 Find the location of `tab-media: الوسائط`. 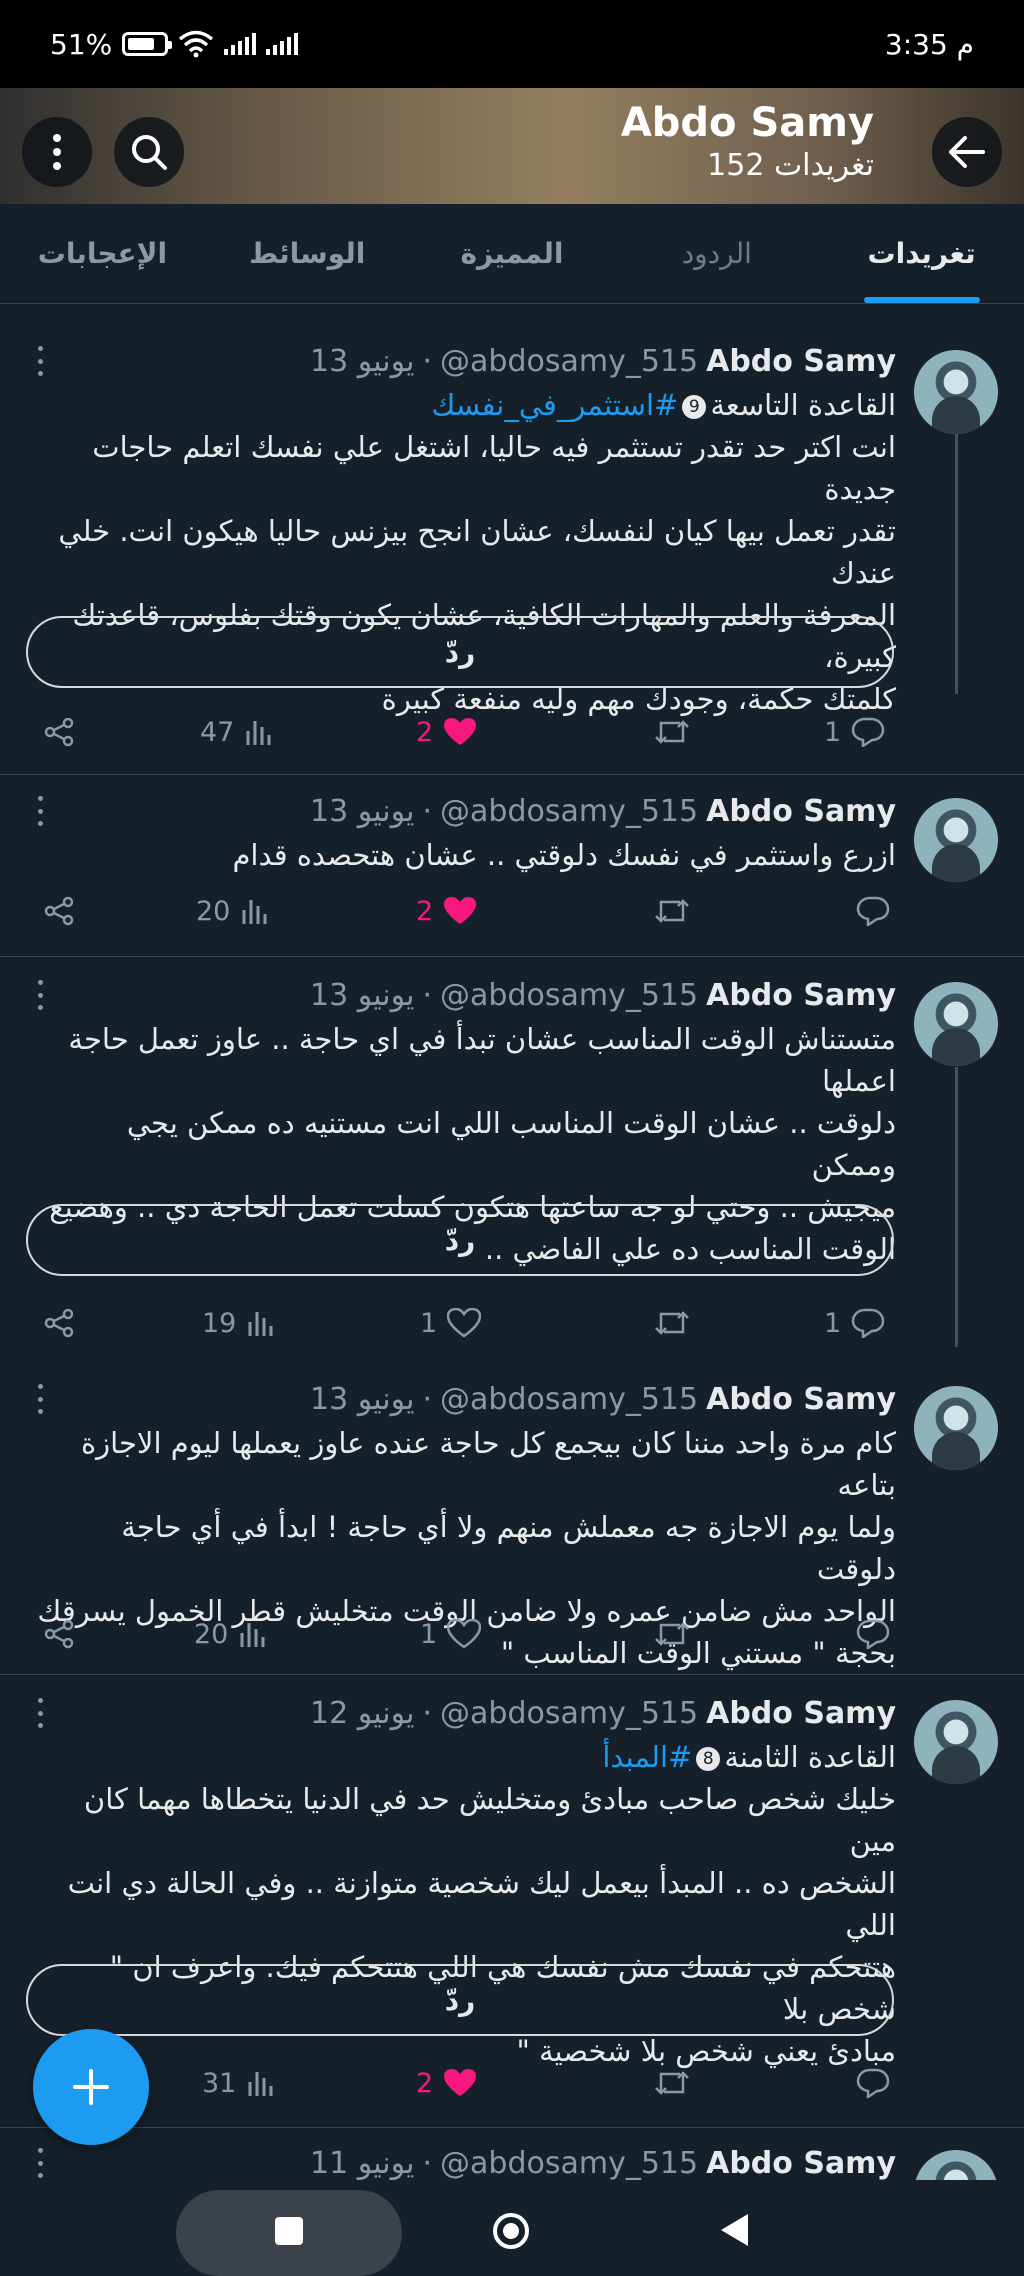

tab-media: الوسائط is located at coordinates (307, 253).